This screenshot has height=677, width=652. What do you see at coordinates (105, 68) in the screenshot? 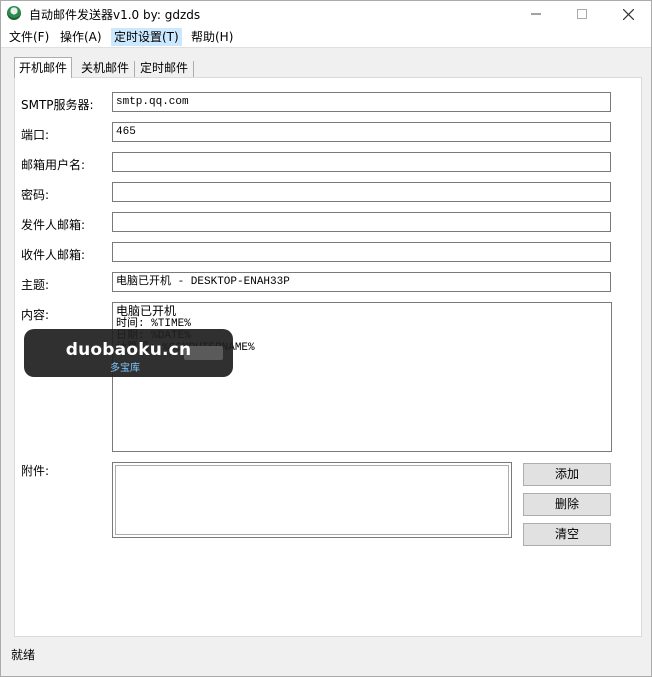
I see `tab-shutdown-mail: 关机邮件` at bounding box center [105, 68].